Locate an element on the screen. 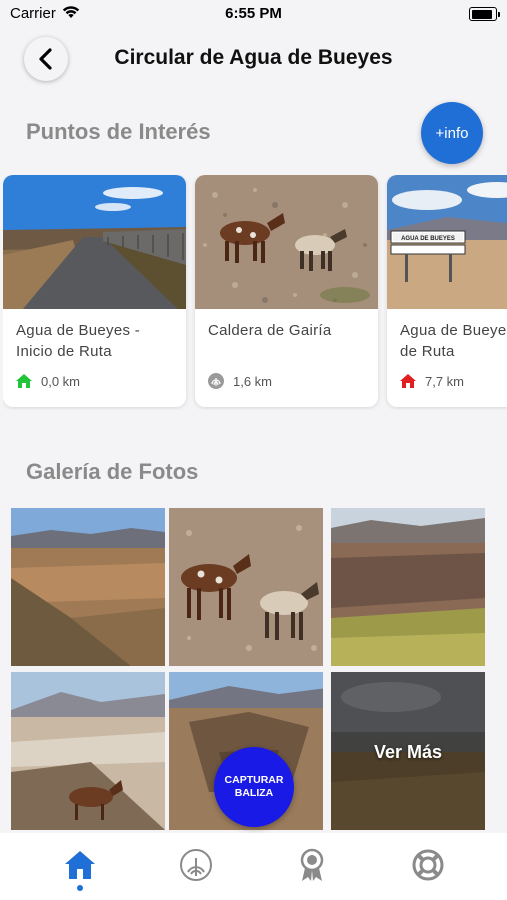 The height and width of the screenshot is (900, 507). poi-distance: 1,6 km is located at coordinates (239, 381).